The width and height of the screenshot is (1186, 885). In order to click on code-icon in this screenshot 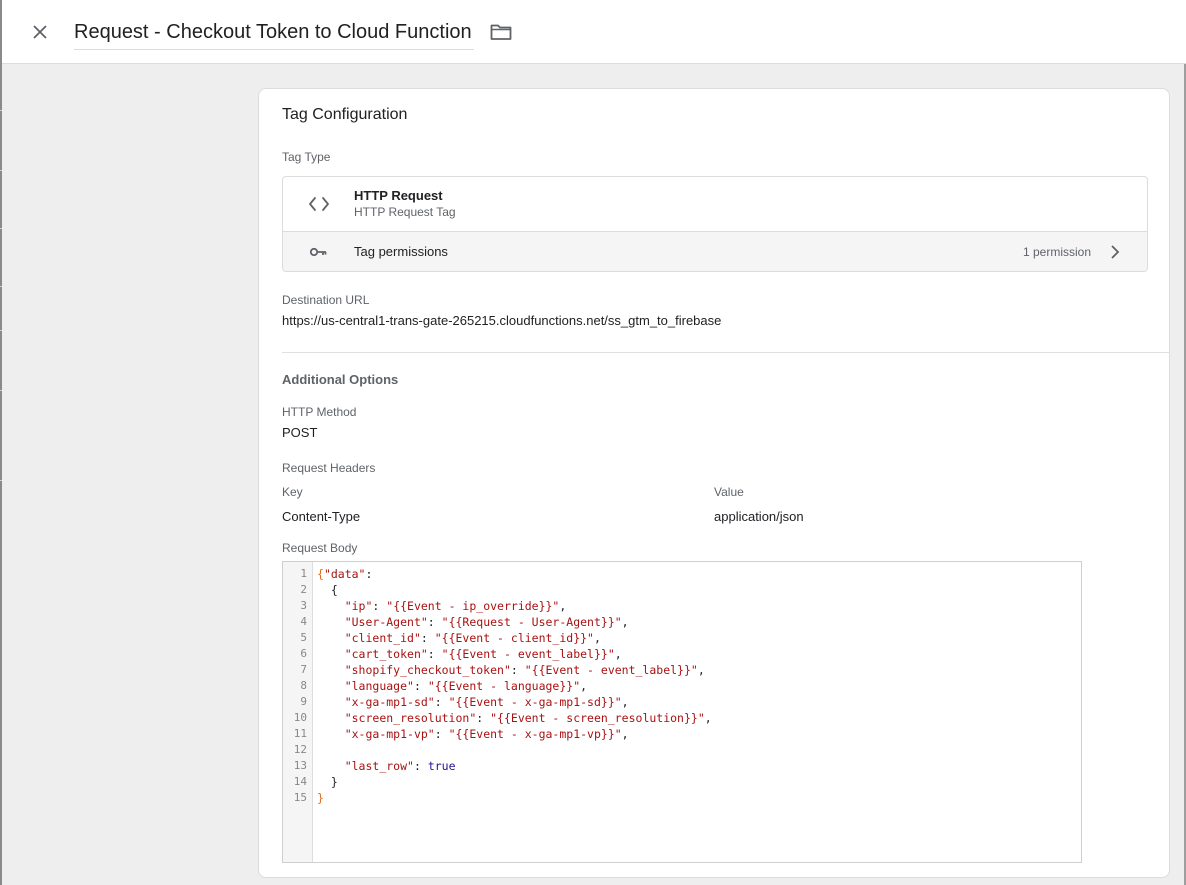, I will do `click(319, 204)`.